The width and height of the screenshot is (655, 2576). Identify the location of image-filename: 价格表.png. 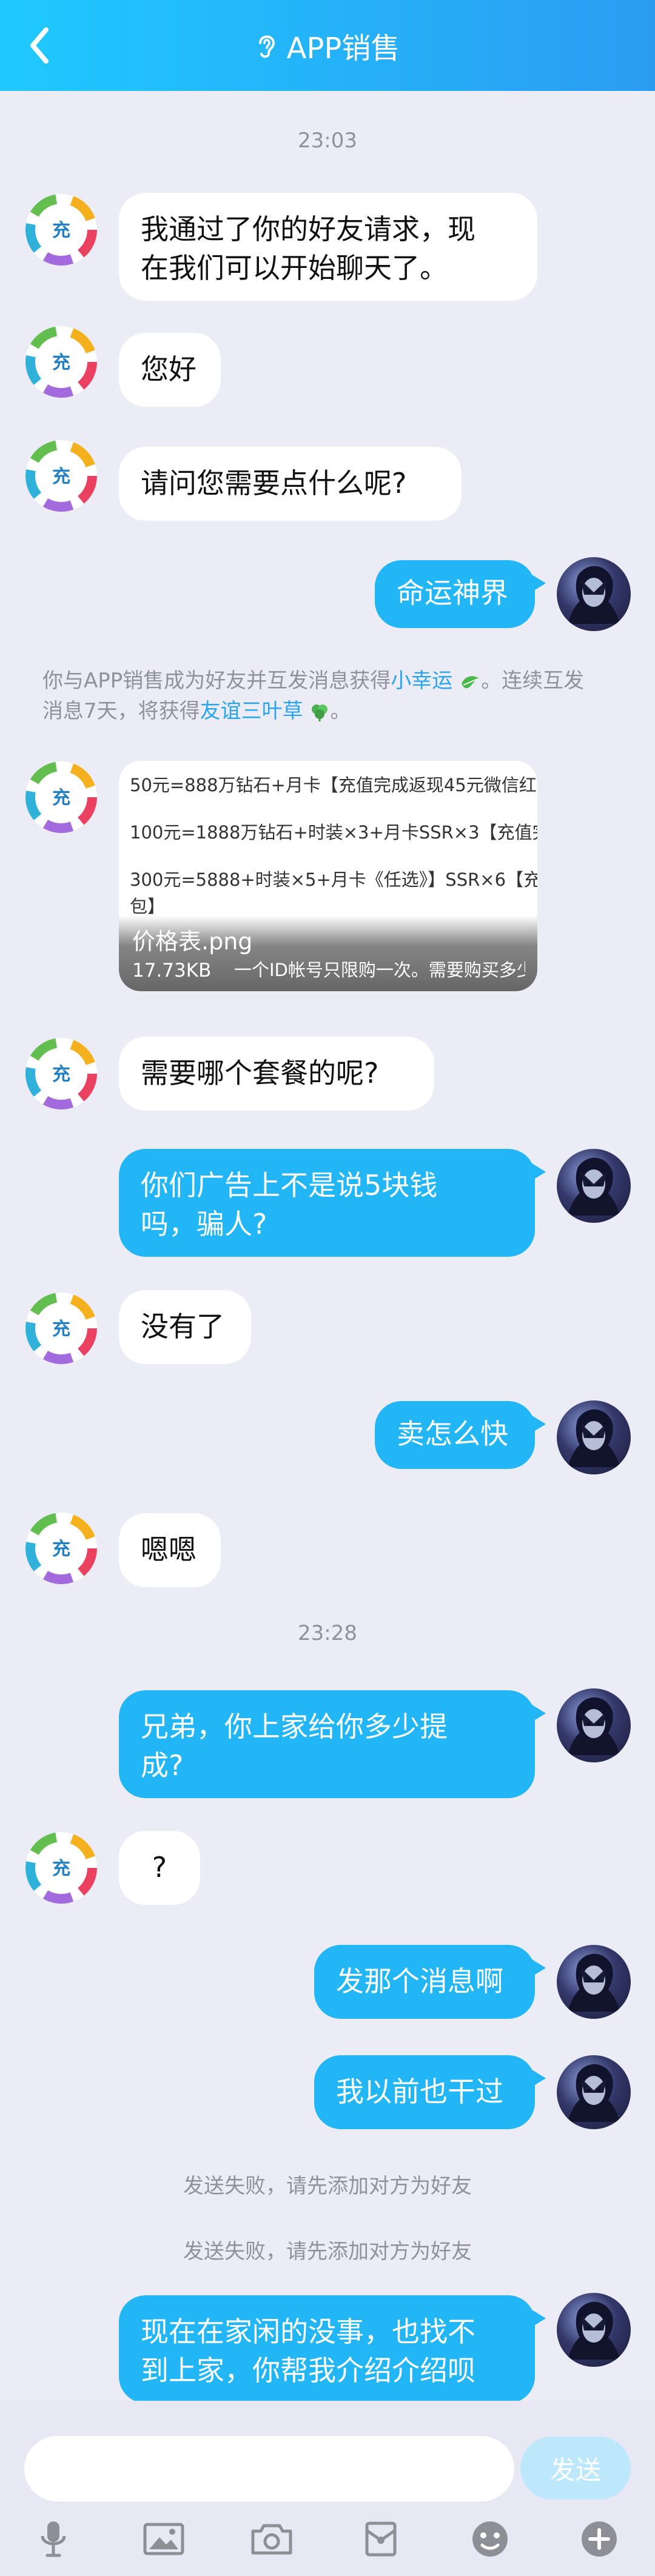
(193, 941).